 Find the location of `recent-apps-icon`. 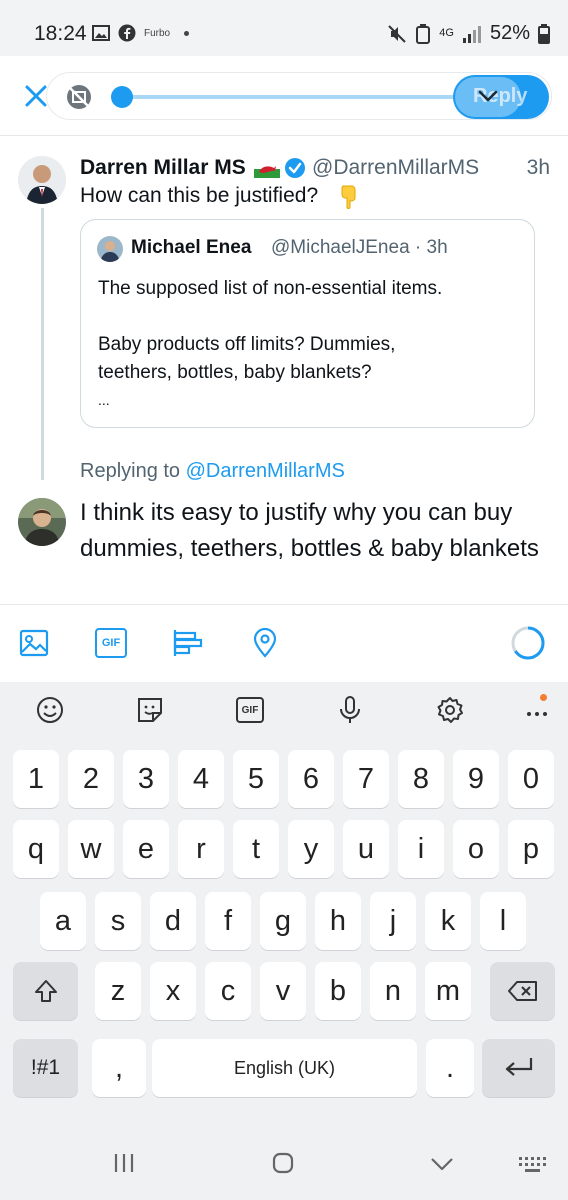

recent-apps-icon is located at coordinates (124, 1163).